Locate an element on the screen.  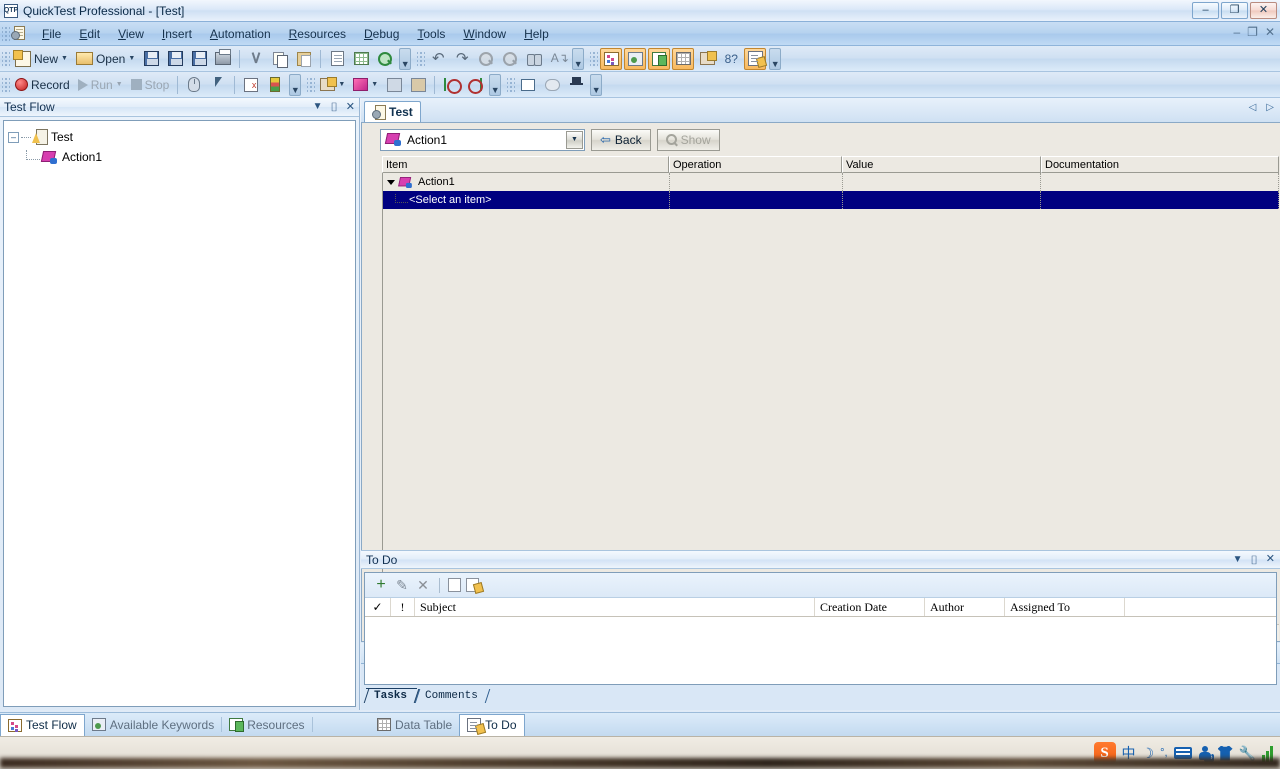
insert-toolbar-gripper is located at coordinates (311, 84).